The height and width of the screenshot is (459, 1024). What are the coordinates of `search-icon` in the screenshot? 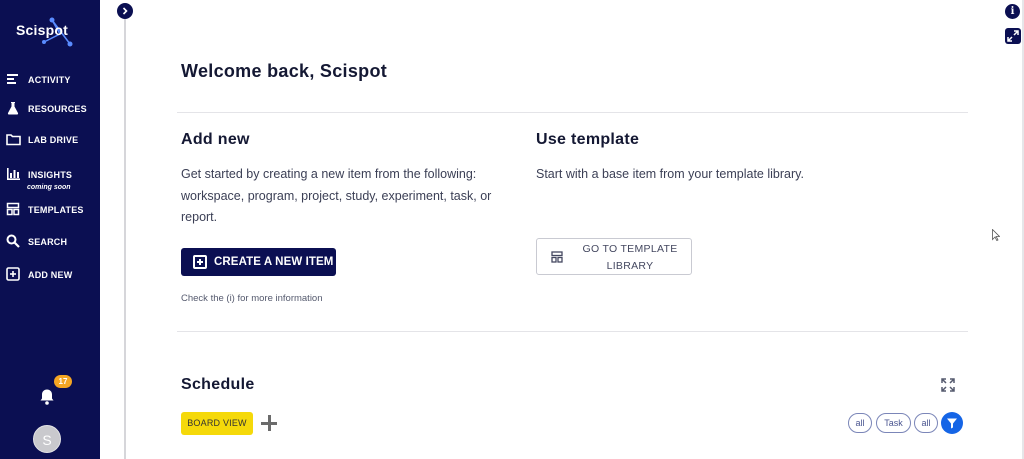 It's located at (14, 242).